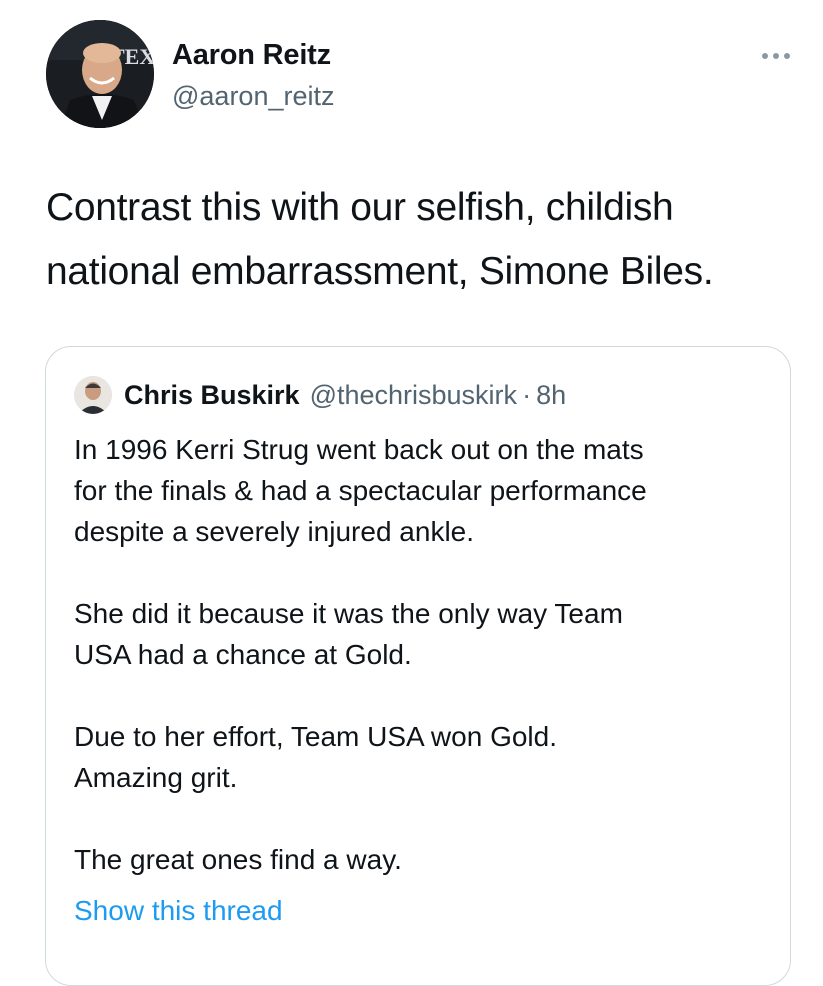 The image size is (823, 986). Describe the element at coordinates (243, 654) in the screenshot. I see `quoted-text-line: USA had a chance at Gold.` at that location.